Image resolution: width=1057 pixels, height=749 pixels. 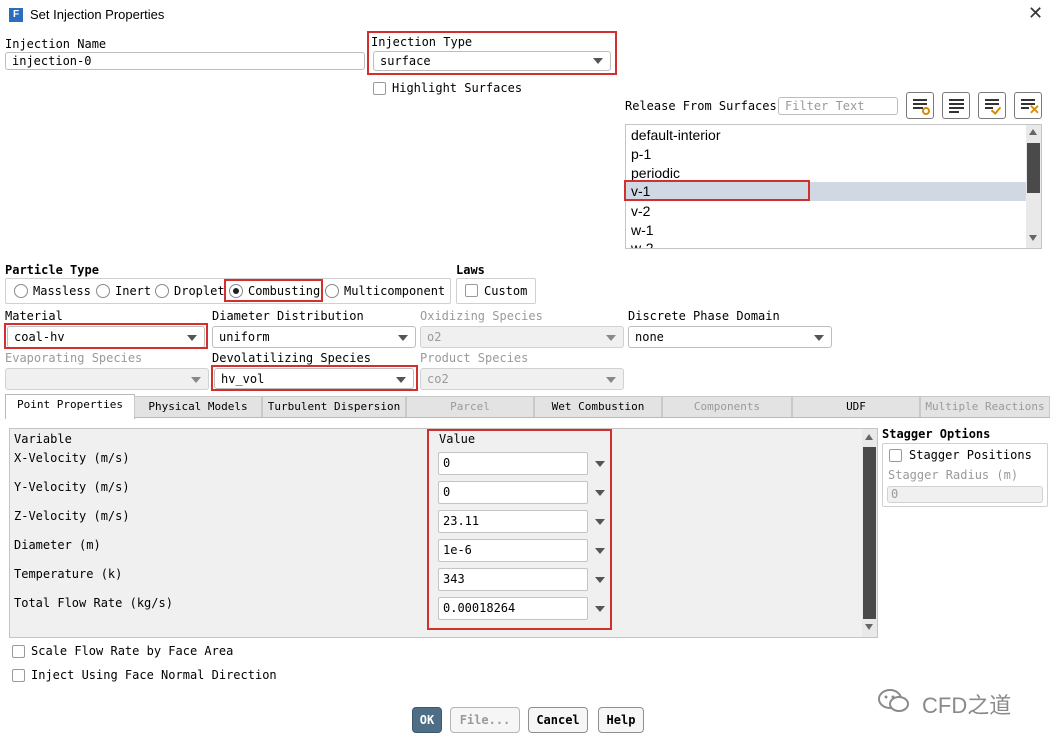 I want to click on y-velocity-input: 0, so click(x=513, y=492).